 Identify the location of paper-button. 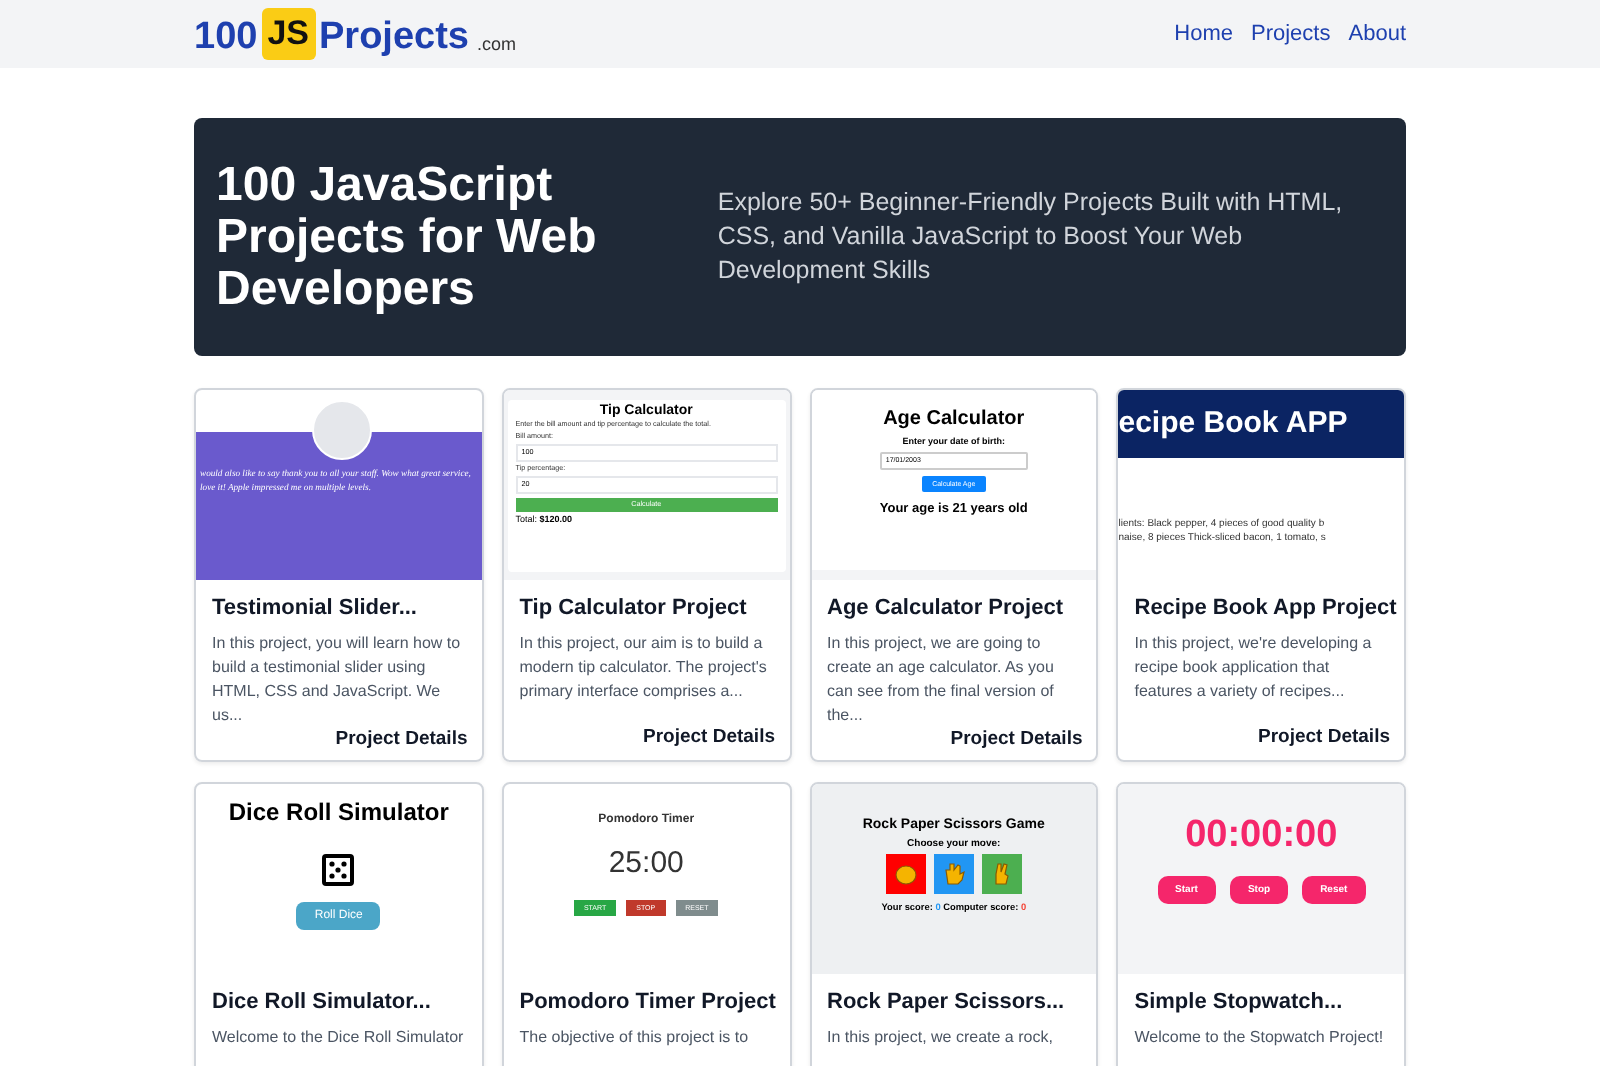
(953, 874).